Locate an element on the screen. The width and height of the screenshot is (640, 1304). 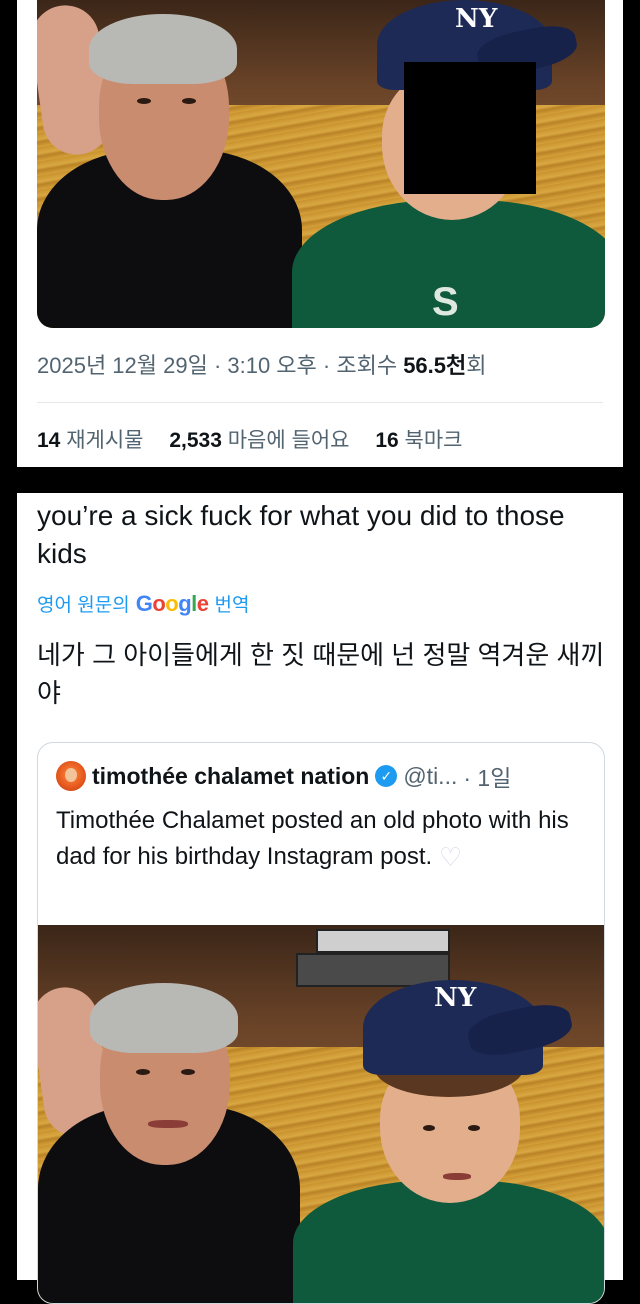
translation-attribution: 영어 원문의 Google 번역 is located at coordinates (143, 603).